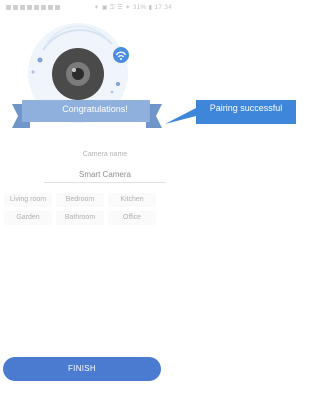  I want to click on camera-icon, so click(78, 74).